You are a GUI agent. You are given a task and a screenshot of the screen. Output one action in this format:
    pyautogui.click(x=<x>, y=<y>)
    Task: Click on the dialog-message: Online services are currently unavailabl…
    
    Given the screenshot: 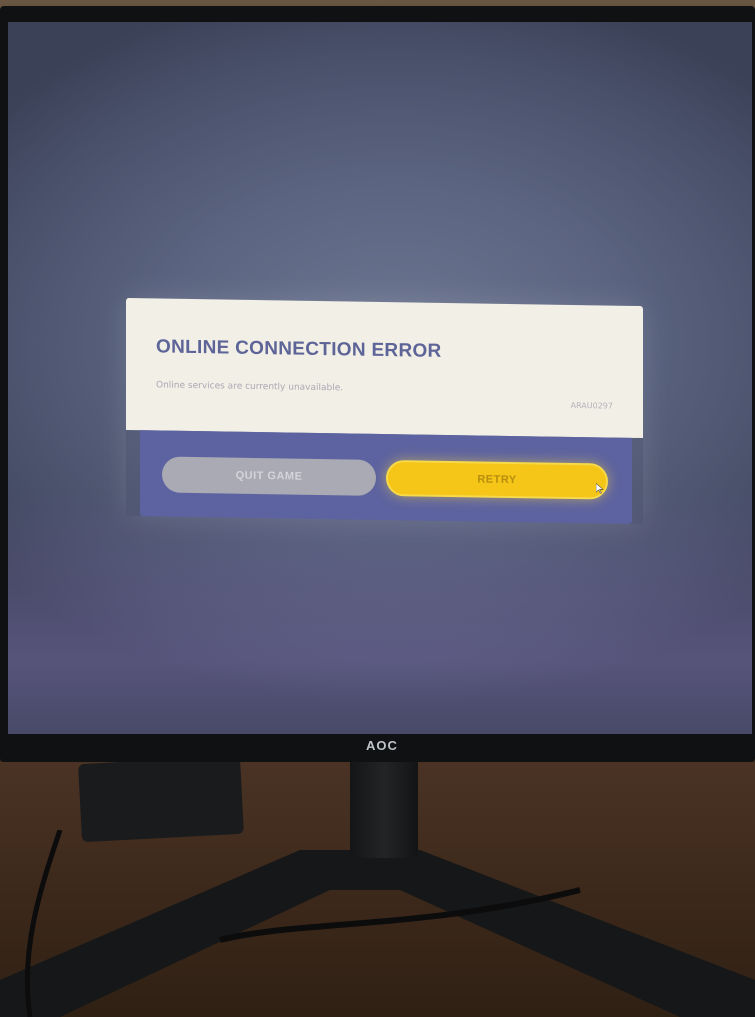 What is the action you would take?
    pyautogui.click(x=250, y=387)
    